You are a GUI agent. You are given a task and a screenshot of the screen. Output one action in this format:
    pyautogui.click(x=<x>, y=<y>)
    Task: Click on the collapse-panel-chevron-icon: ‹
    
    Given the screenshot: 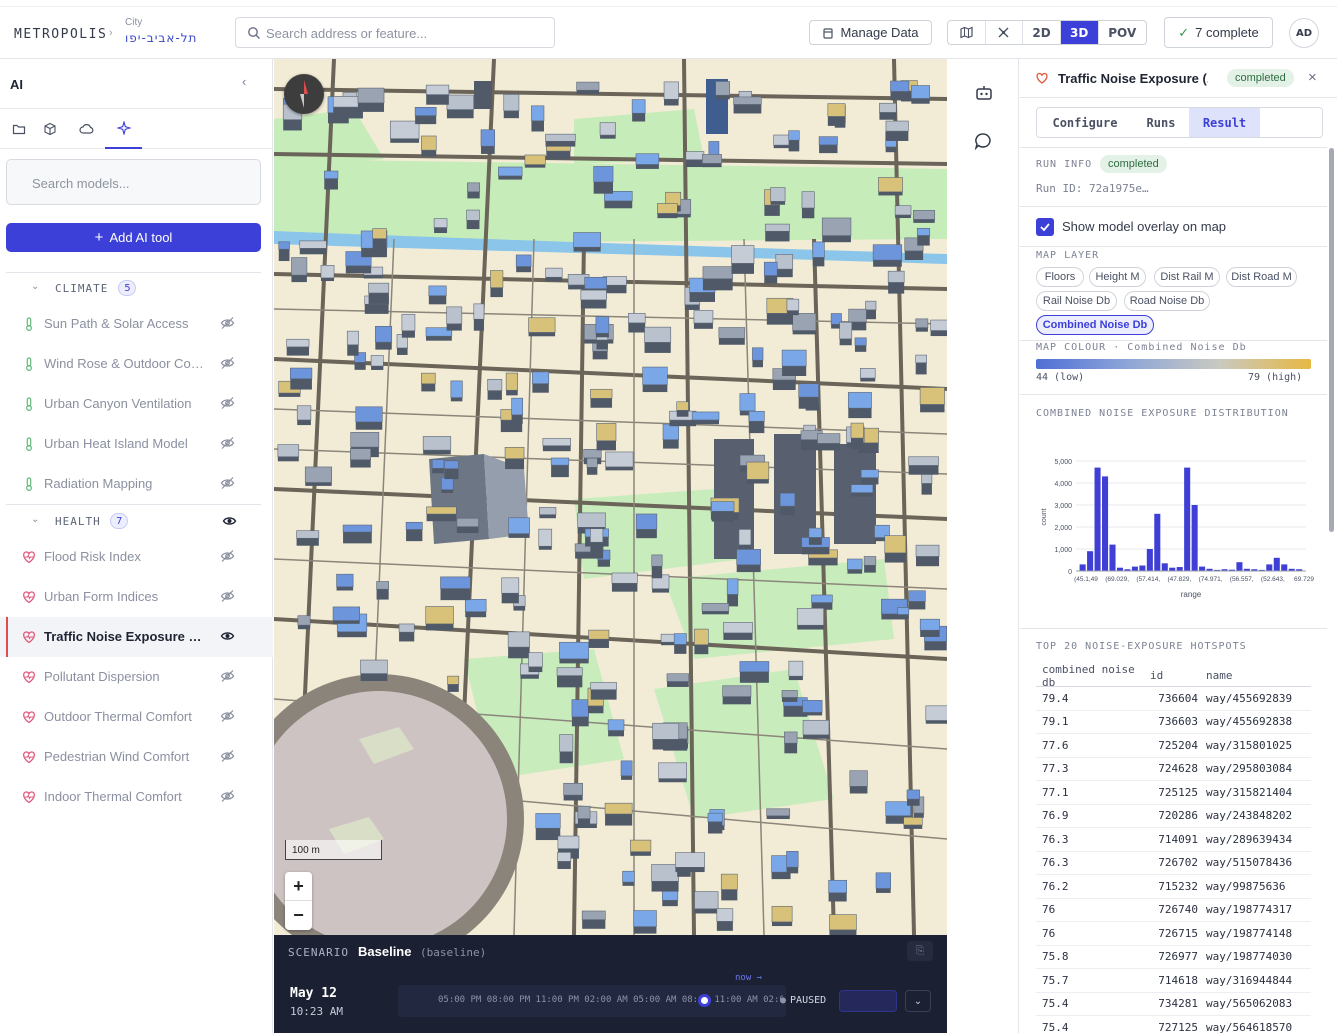 What is the action you would take?
    pyautogui.click(x=244, y=81)
    